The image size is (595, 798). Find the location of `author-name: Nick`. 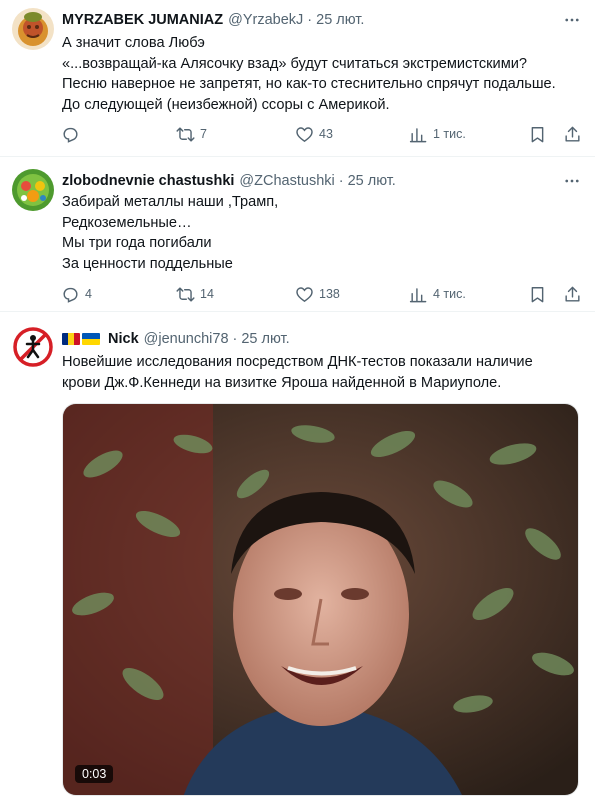

author-name: Nick is located at coordinates (123, 339).